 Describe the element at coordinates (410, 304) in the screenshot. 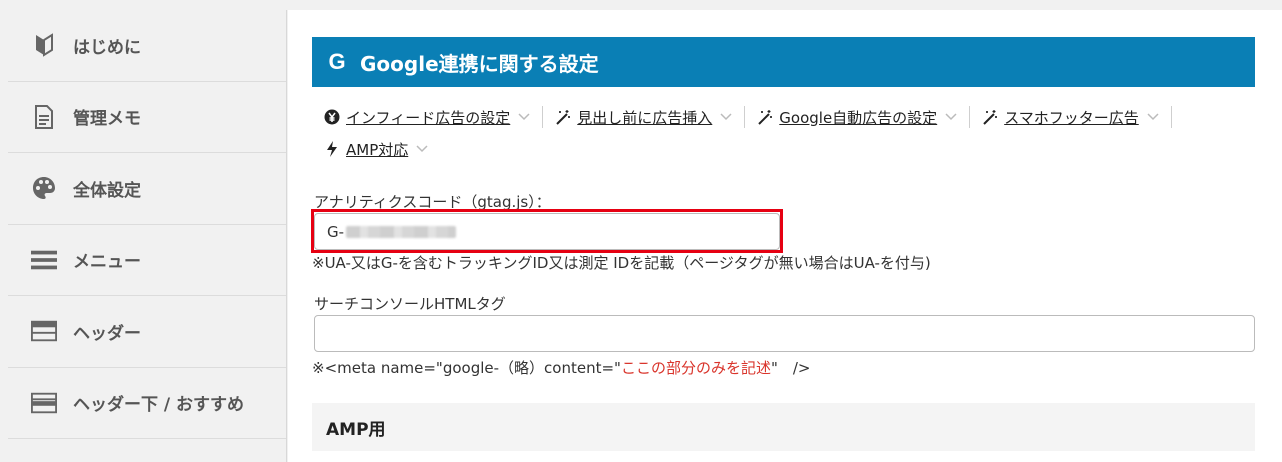

I see `search-console-label: サーチコンソールHTMLタグ` at that location.